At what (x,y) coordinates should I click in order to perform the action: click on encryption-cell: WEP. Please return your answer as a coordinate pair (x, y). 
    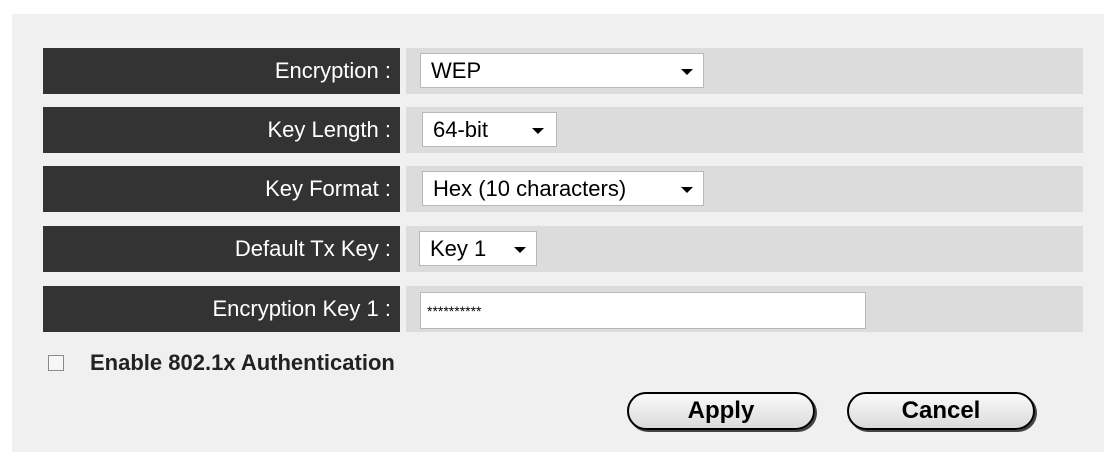
    Looking at the image, I should click on (744, 71).